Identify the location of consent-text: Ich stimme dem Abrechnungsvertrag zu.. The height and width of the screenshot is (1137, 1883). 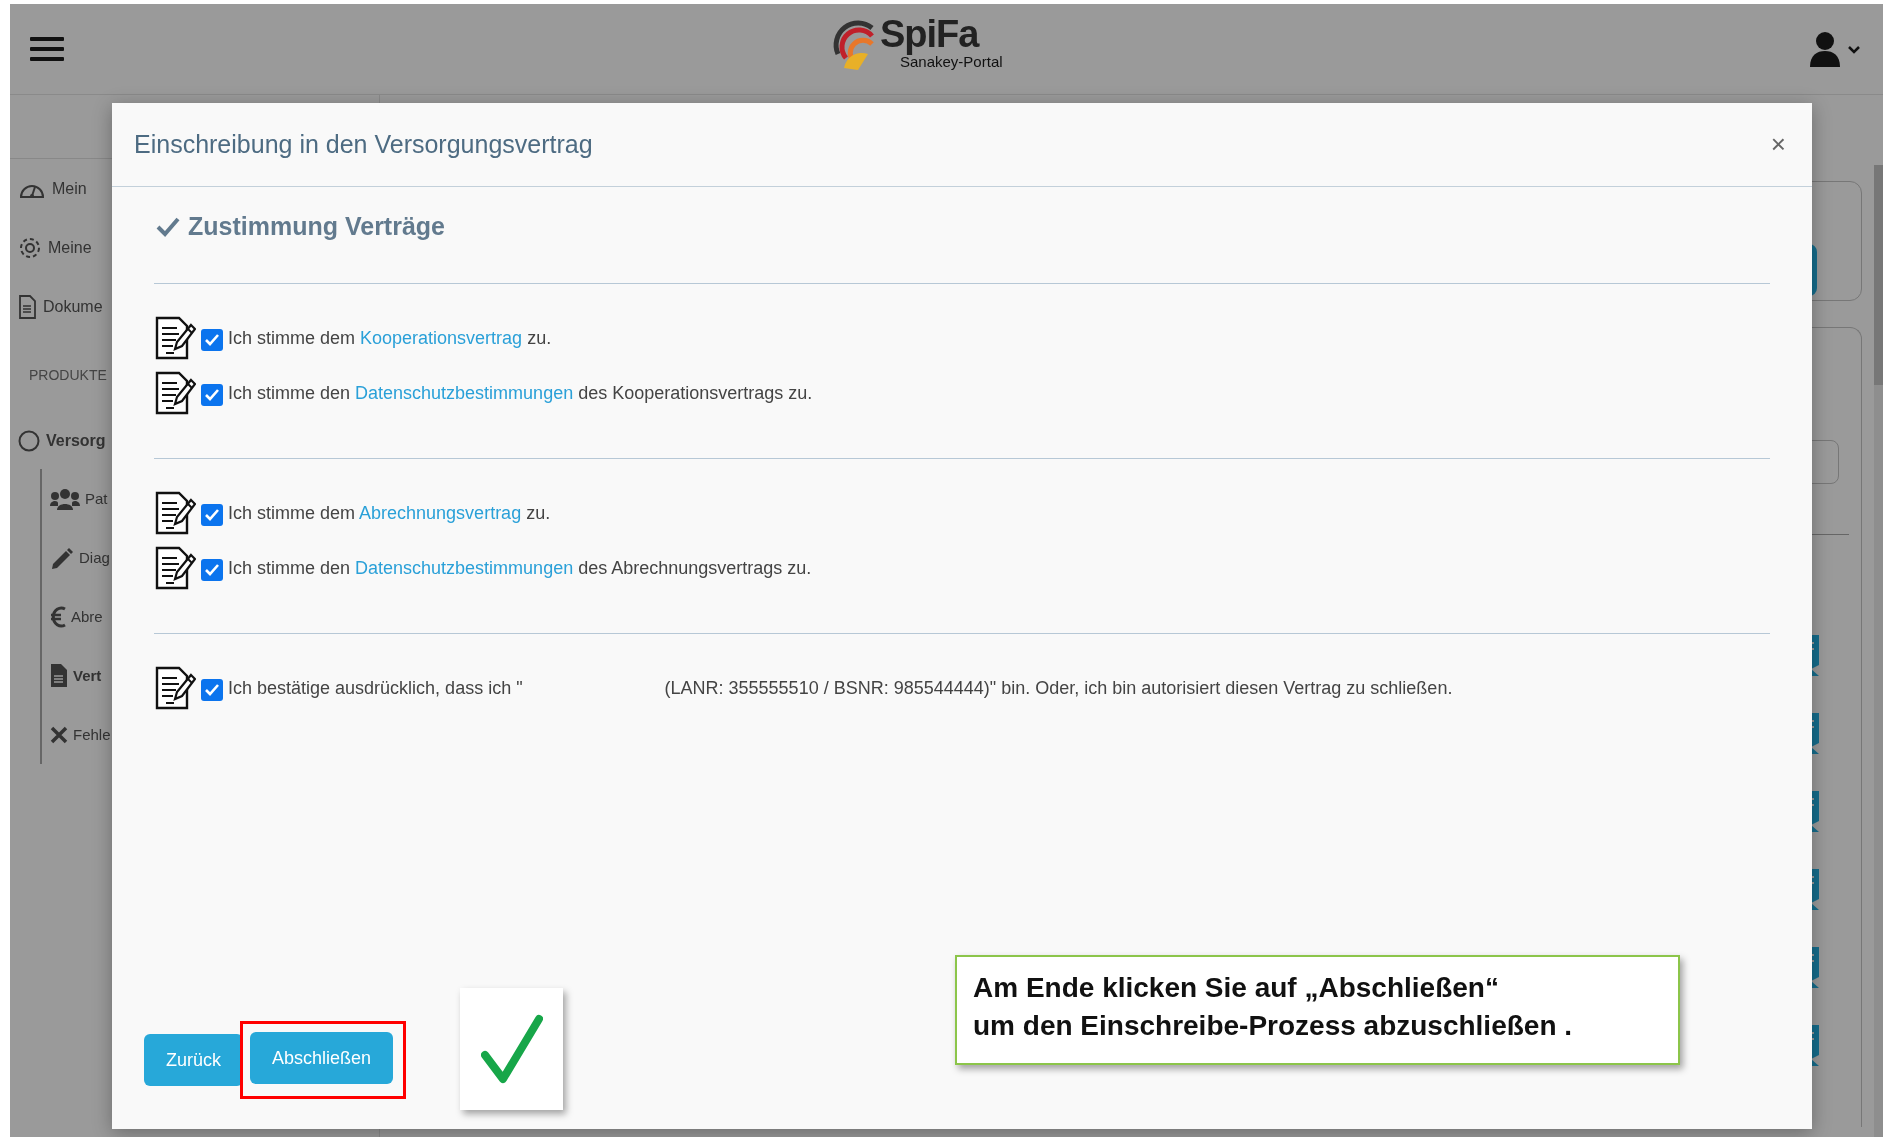
(389, 513).